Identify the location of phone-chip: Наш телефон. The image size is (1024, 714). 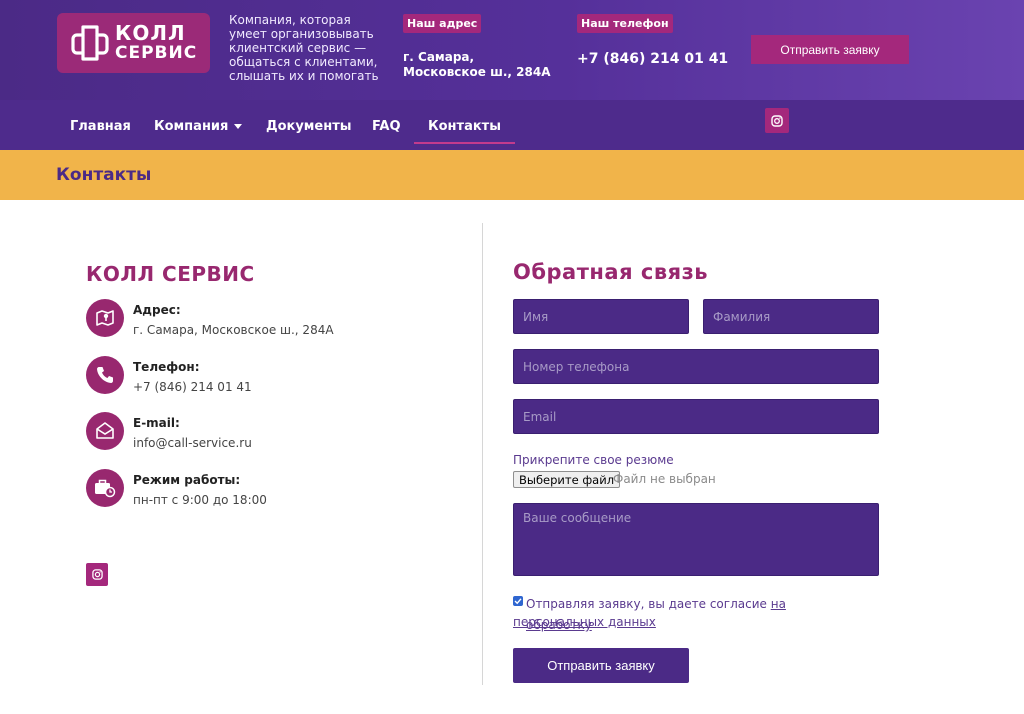
(625, 23).